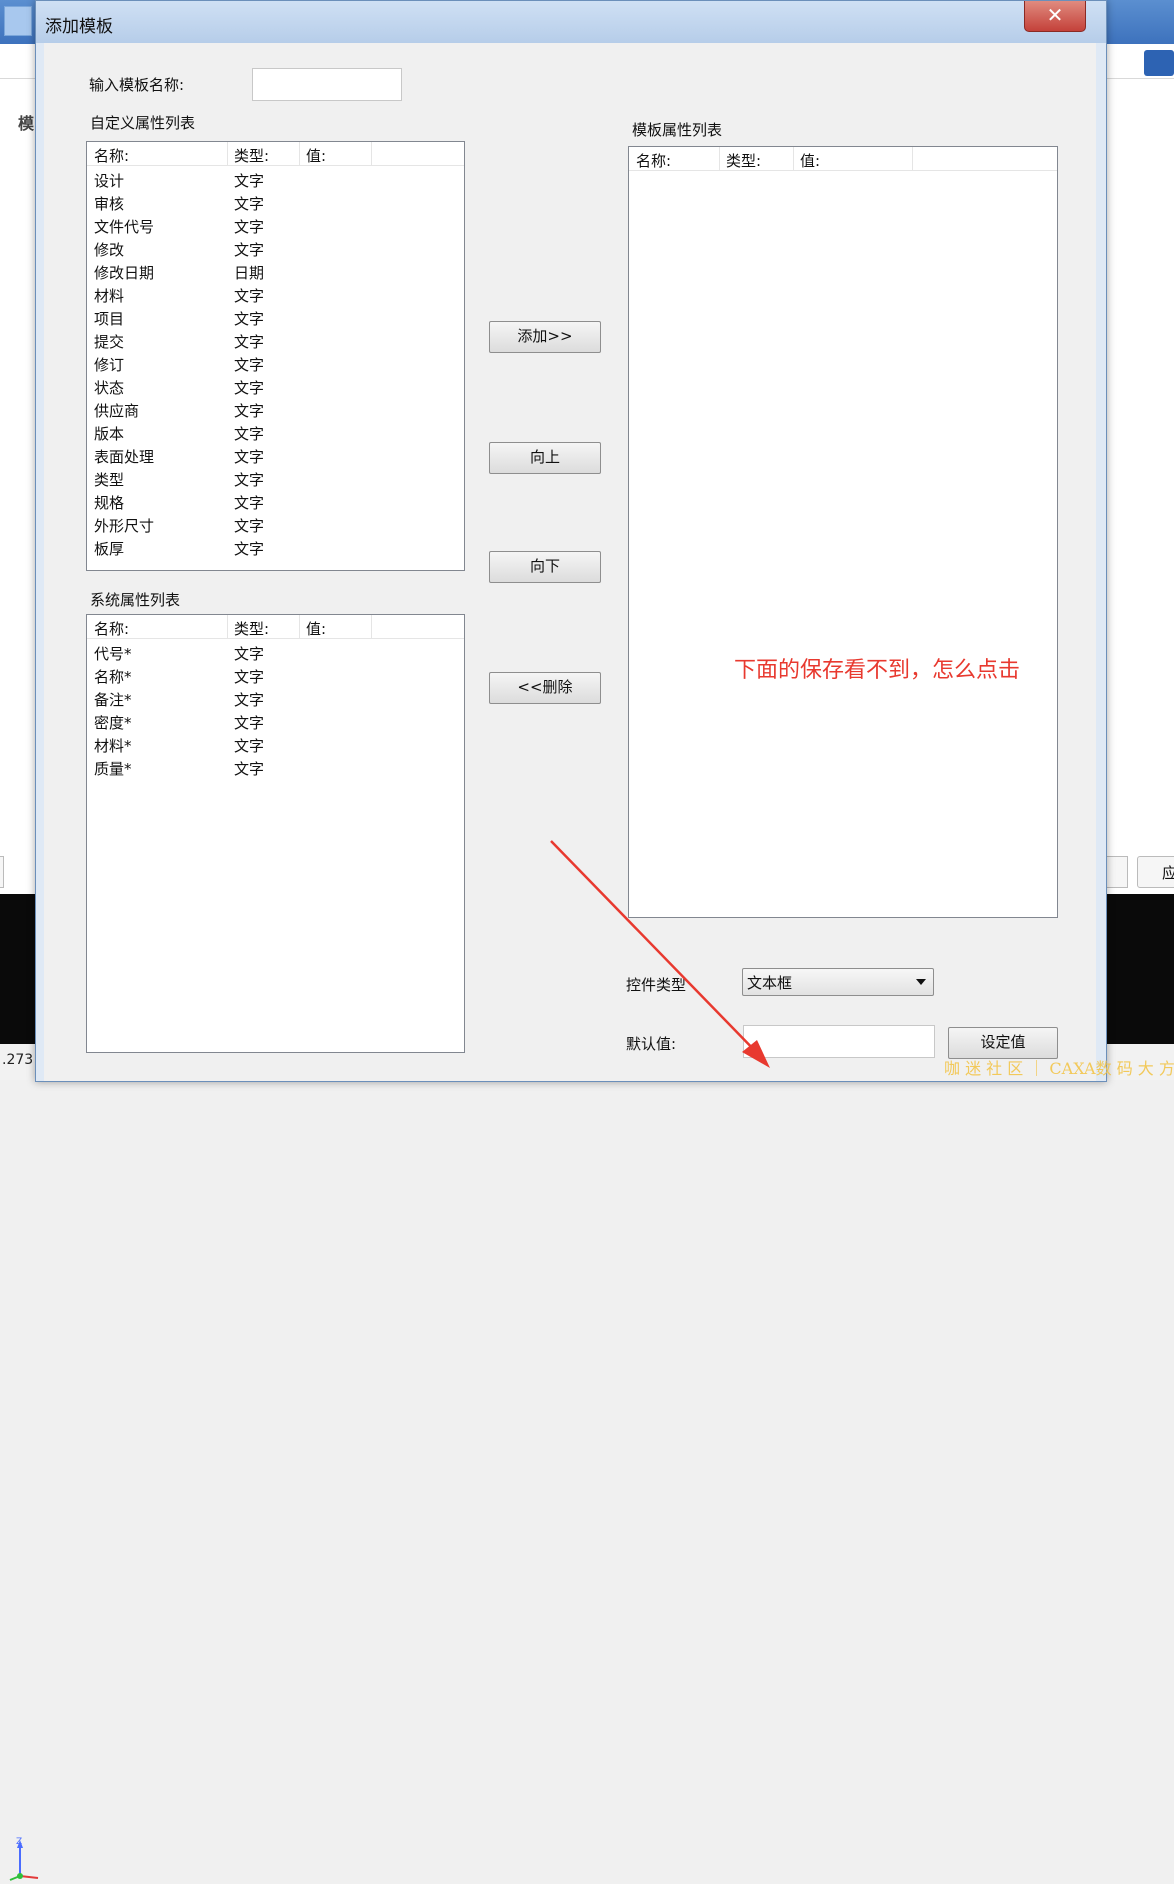  Describe the element at coordinates (275, 501) in the screenshot. I see `list-item: 规格 文字` at that location.